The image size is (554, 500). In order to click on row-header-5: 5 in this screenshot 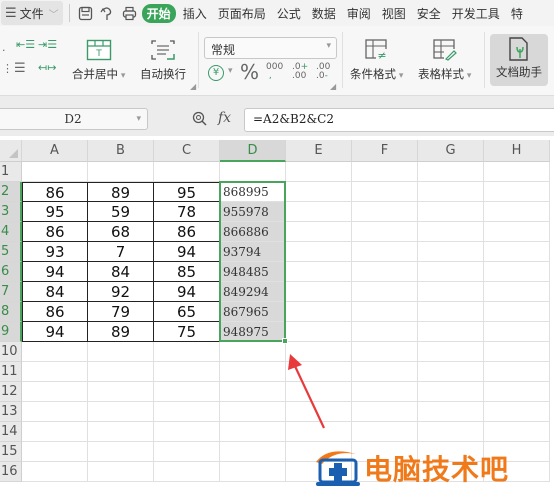, I will do `click(11, 252)`.